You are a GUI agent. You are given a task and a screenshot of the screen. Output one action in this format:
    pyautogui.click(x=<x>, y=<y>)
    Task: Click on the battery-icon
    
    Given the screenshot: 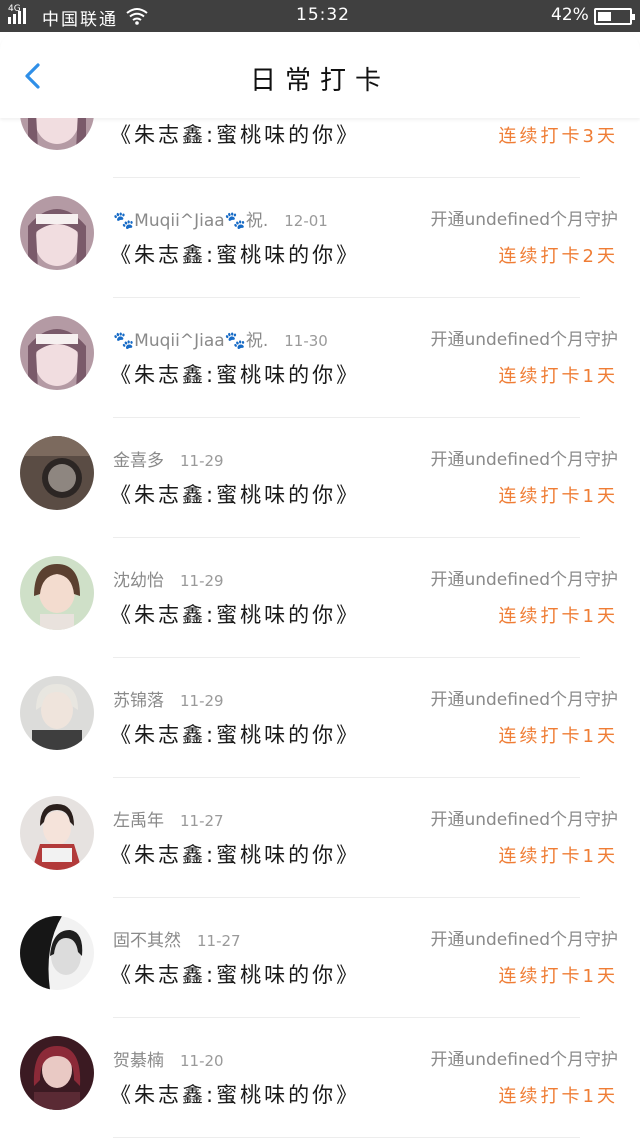 What is the action you would take?
    pyautogui.click(x=614, y=16)
    